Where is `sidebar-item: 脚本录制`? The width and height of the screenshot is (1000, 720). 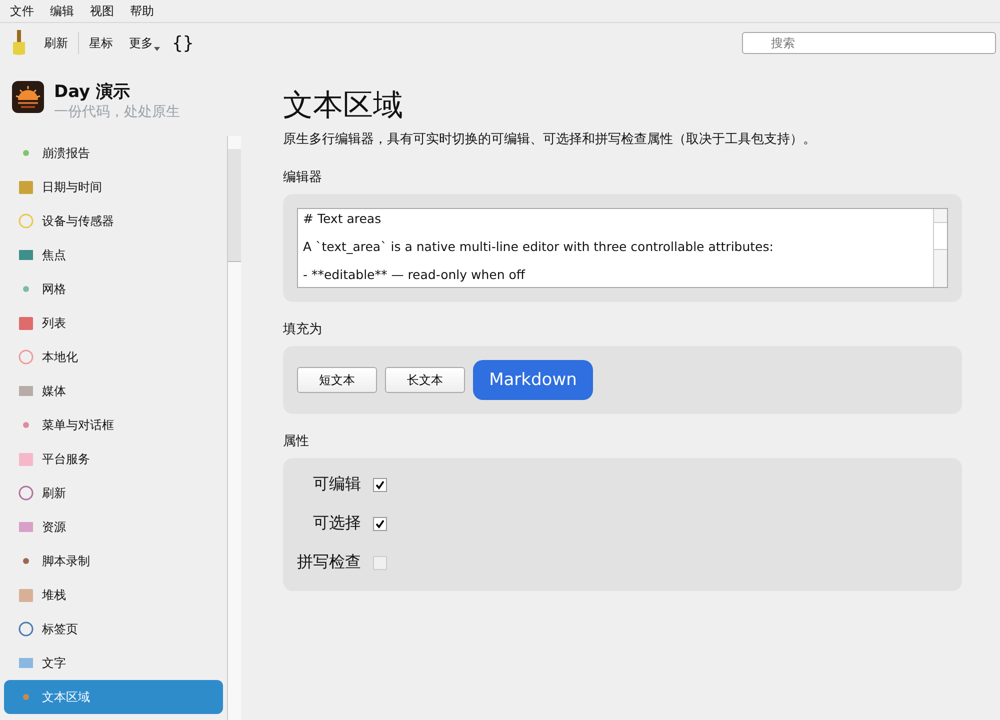
sidebar-item: 脚本录制 is located at coordinates (113, 561).